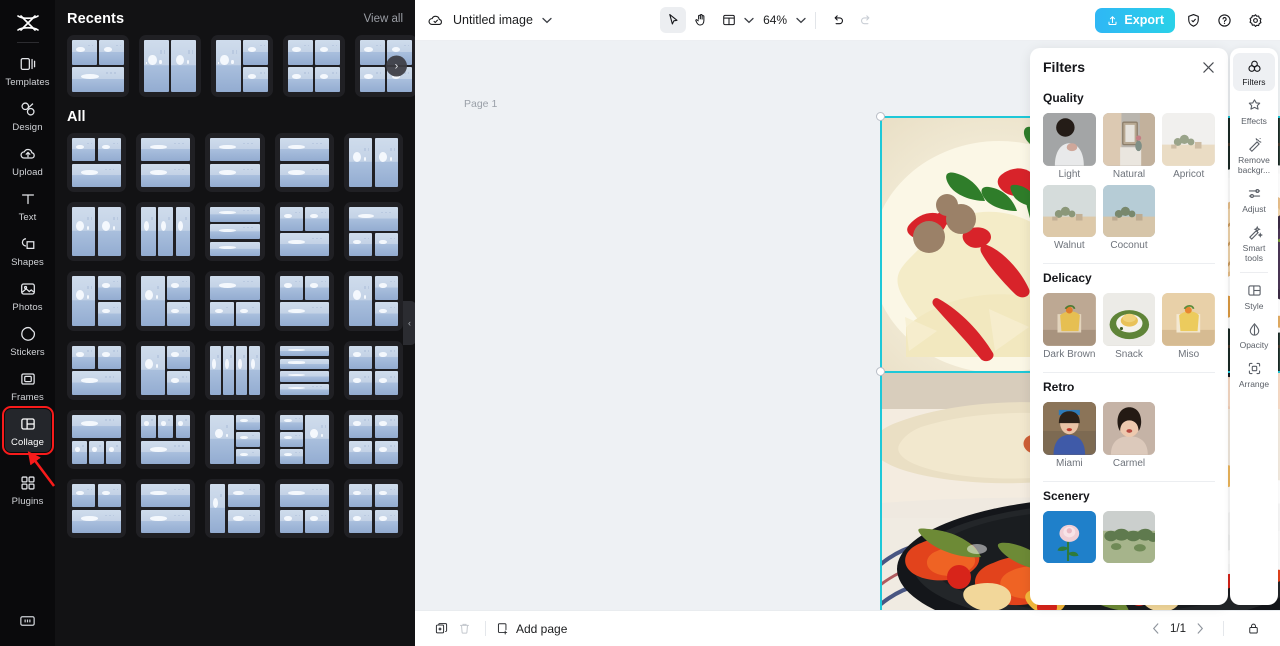  Describe the element at coordinates (1254, 335) in the screenshot. I see `right-rail-item-opacity: Opacity` at that location.